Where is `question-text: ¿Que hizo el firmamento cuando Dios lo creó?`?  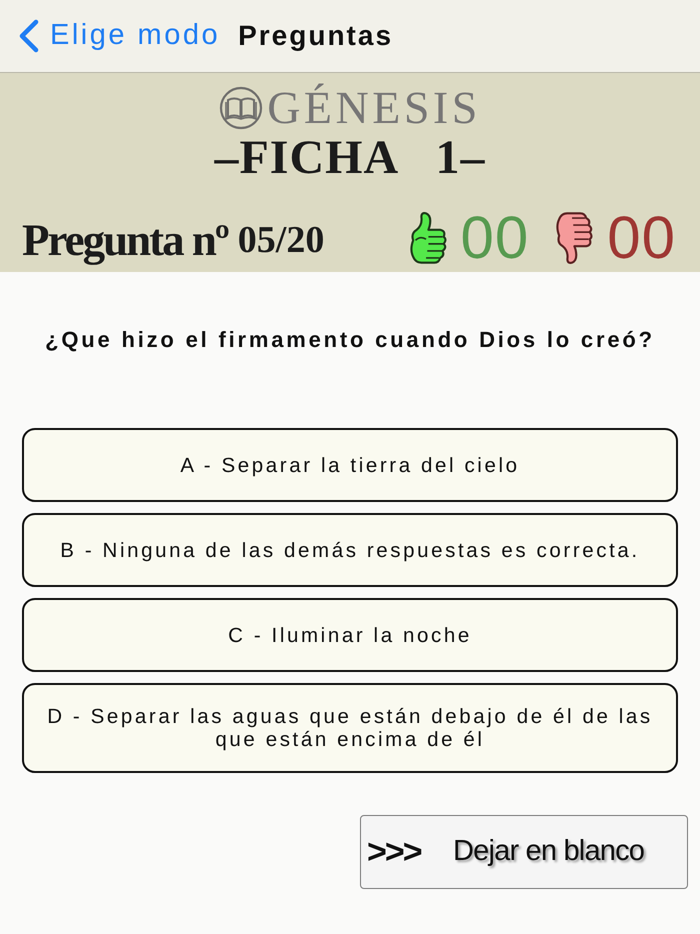 question-text: ¿Que hizo el firmamento cuando Dios lo creó? is located at coordinates (350, 340).